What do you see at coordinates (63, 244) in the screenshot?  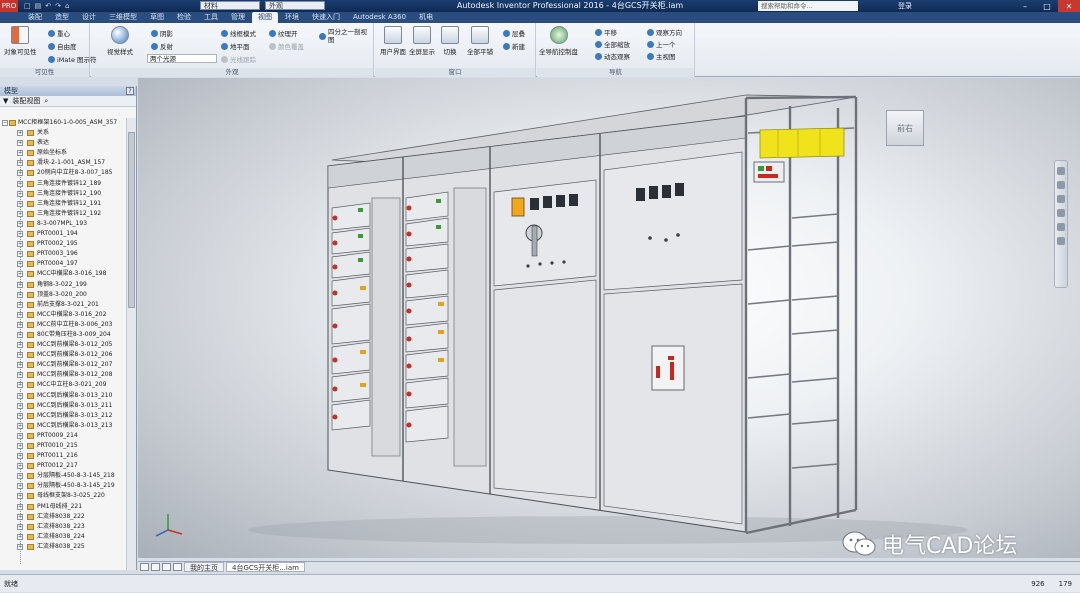 I see `tree-item: + PRT0002_195` at bounding box center [63, 244].